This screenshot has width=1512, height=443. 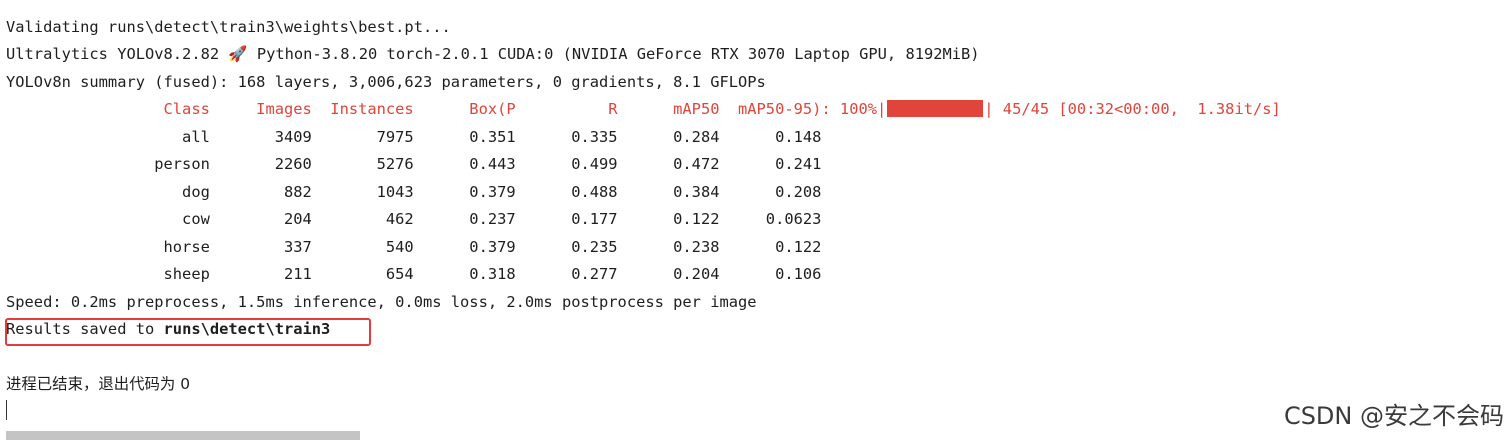 I want to click on metrics-row-cow: cow 204 462 0.237 0.177 0.122 0.0623, so click(x=414, y=219).